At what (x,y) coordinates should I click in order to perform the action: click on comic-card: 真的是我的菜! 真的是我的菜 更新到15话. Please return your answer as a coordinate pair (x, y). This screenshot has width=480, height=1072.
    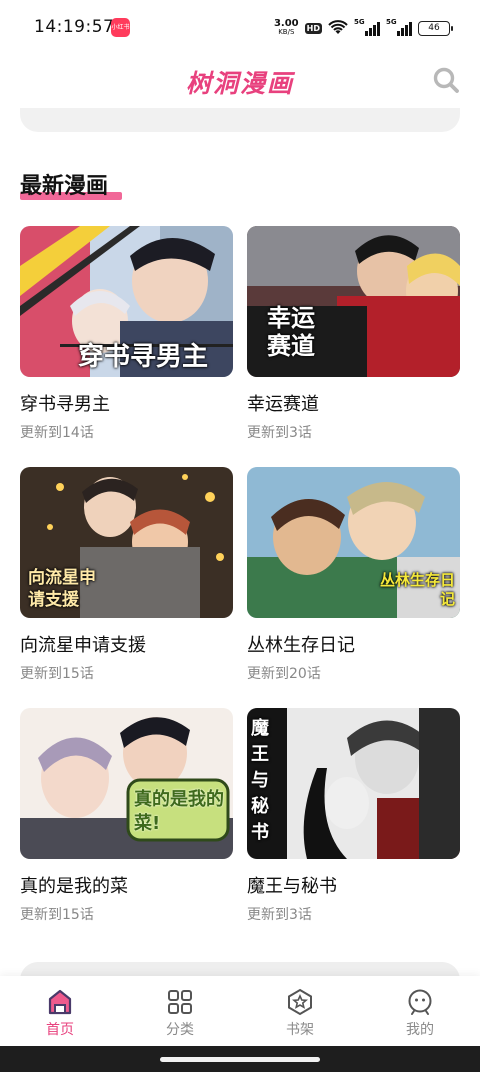
    Looking at the image, I should click on (126, 820).